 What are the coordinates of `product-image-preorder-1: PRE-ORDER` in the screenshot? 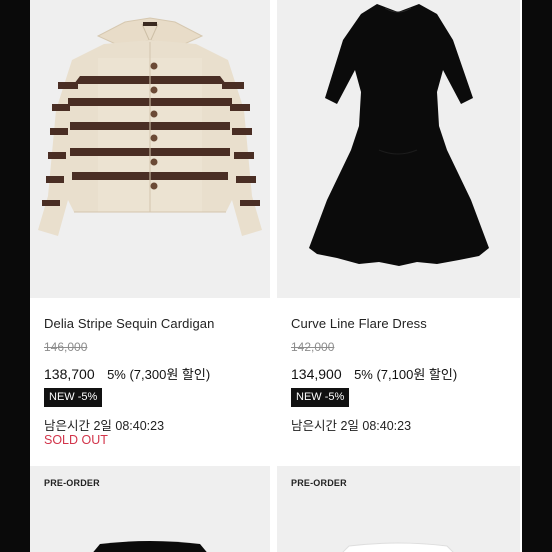 It's located at (150, 509).